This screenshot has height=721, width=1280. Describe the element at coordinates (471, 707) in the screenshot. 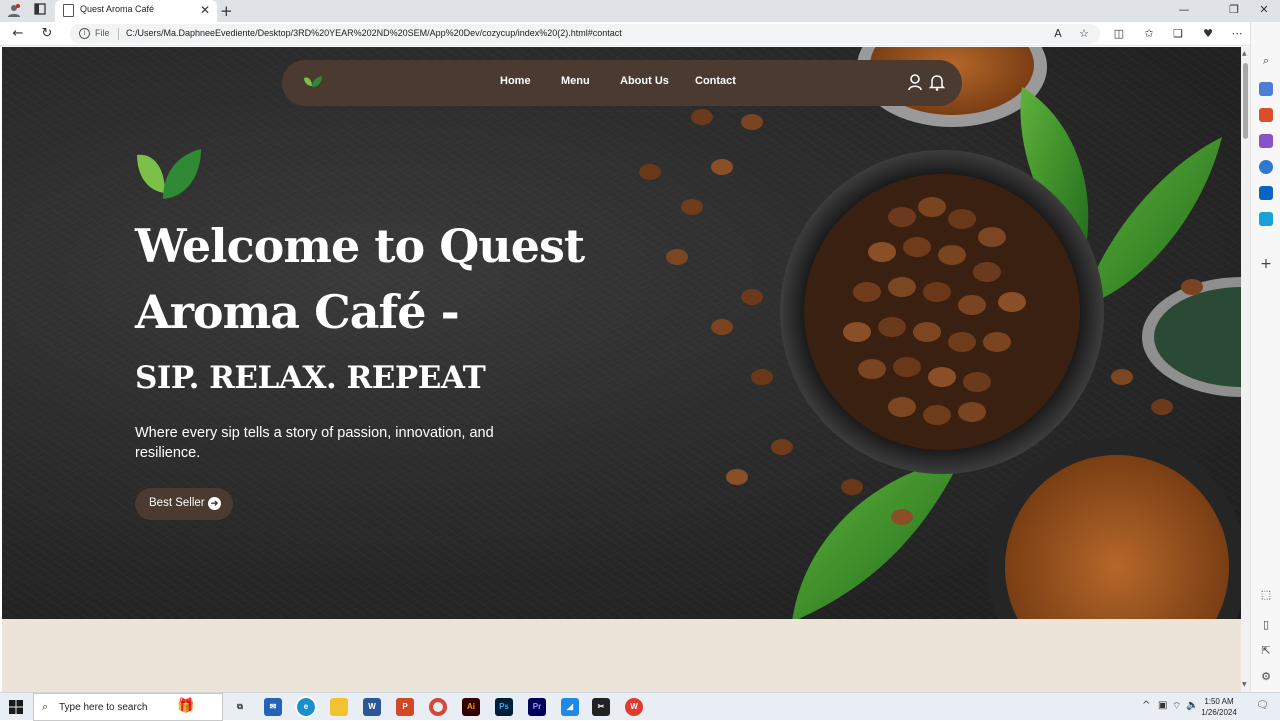

I see `illustrator-app-icon: Ai` at that location.